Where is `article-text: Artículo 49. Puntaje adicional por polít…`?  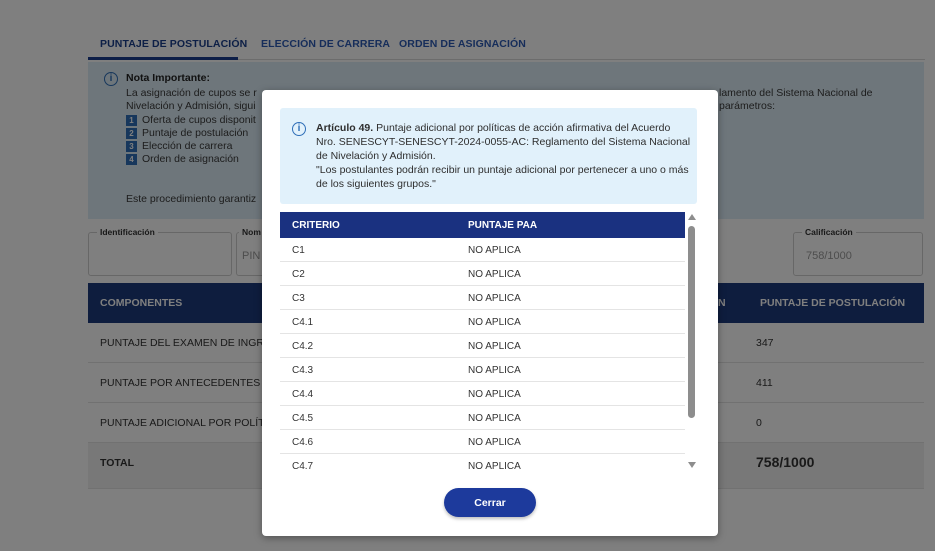
article-text: Artículo 49. Puntaje adicional por polít… is located at coordinates (503, 156).